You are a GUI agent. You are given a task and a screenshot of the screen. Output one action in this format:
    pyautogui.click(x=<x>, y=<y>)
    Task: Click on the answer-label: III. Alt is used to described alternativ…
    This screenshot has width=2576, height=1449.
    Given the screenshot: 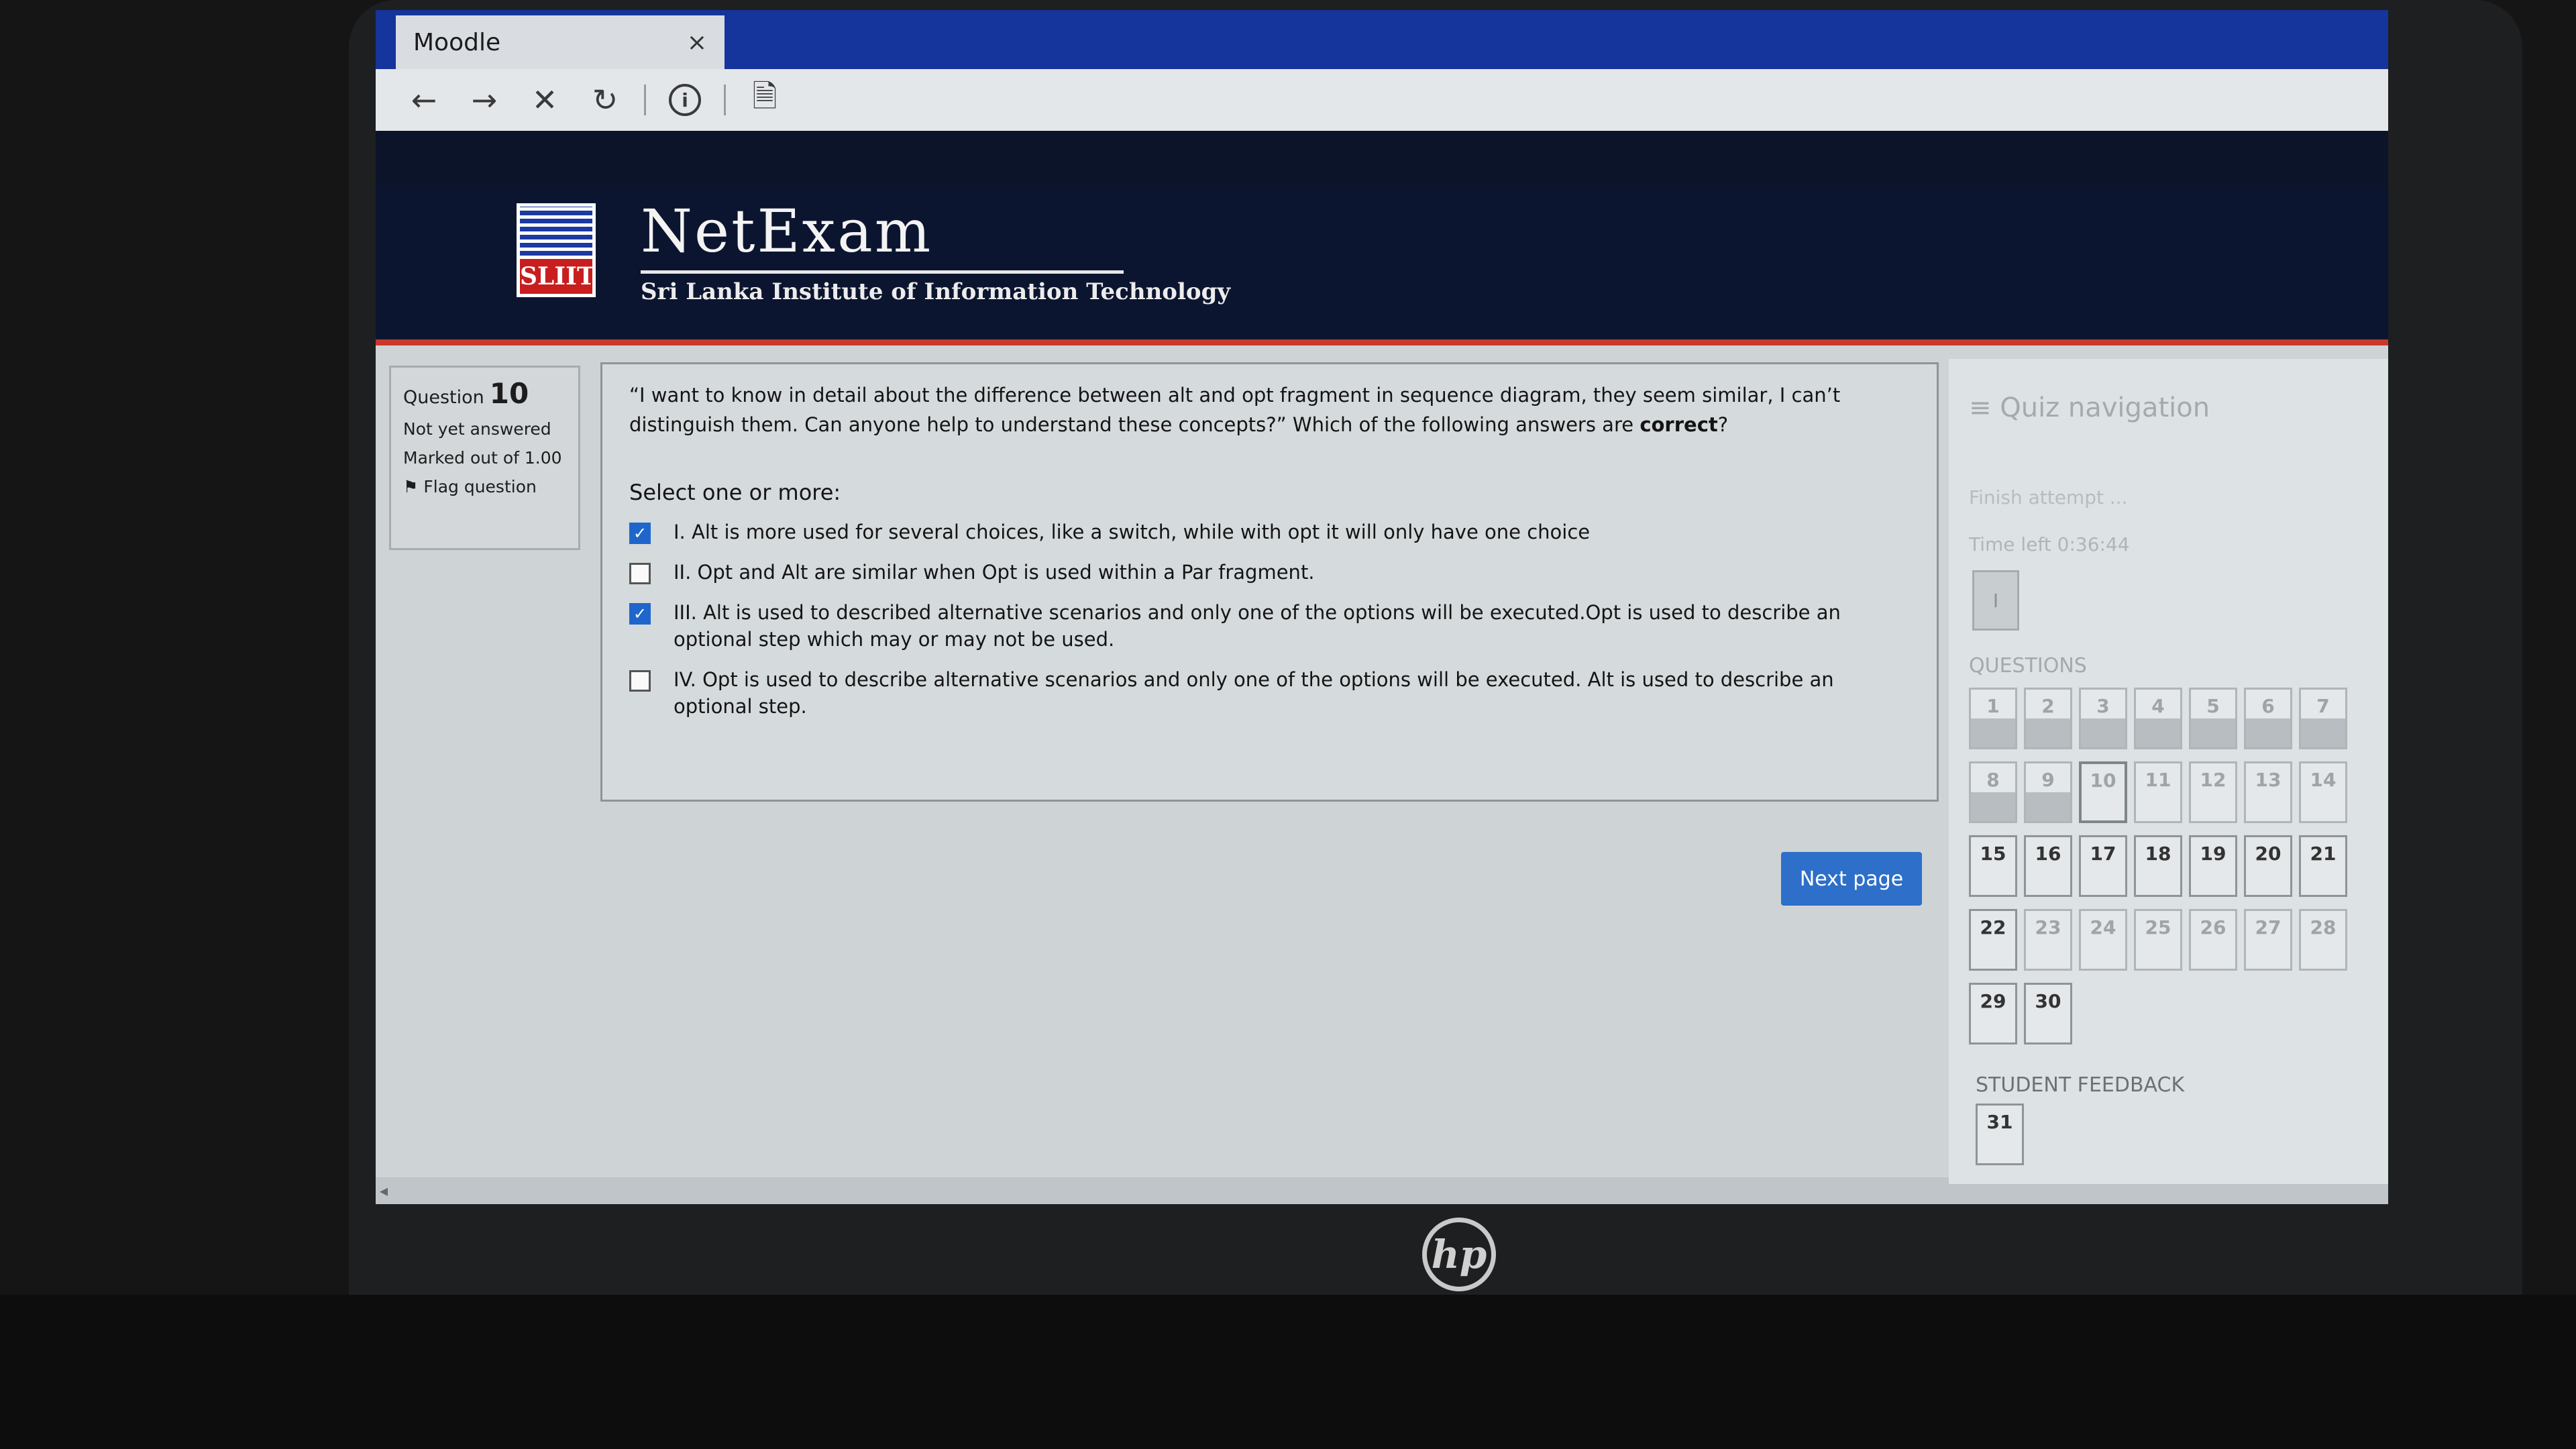 What is the action you would take?
    pyautogui.click(x=1257, y=626)
    